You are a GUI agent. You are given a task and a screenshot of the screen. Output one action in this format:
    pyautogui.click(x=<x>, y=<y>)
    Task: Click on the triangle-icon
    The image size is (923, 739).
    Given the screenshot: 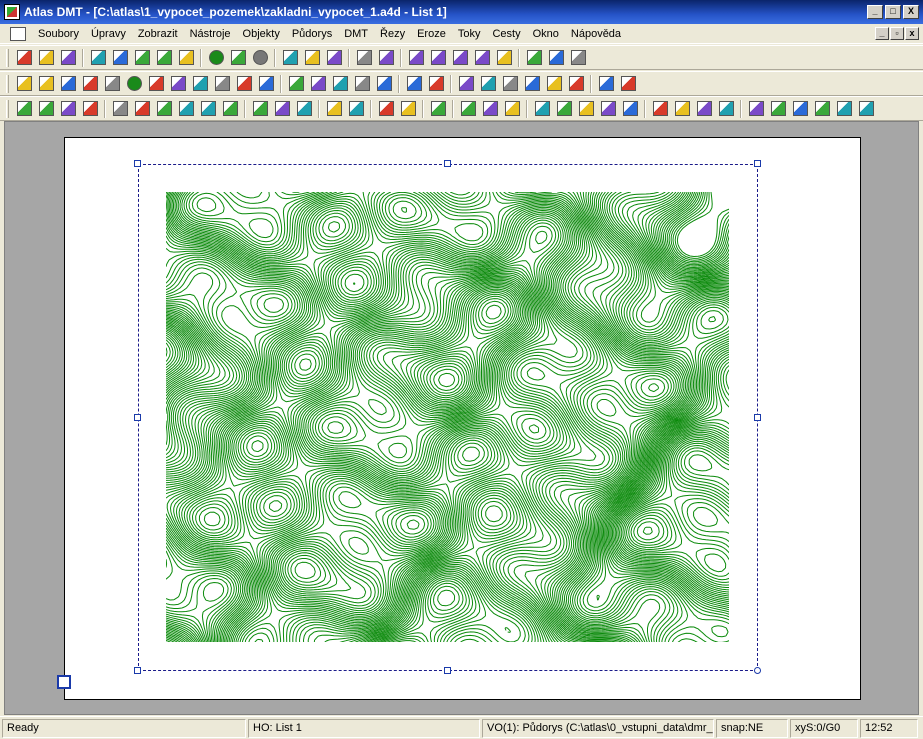 What is the action you would take?
    pyautogui.click(x=230, y=109)
    